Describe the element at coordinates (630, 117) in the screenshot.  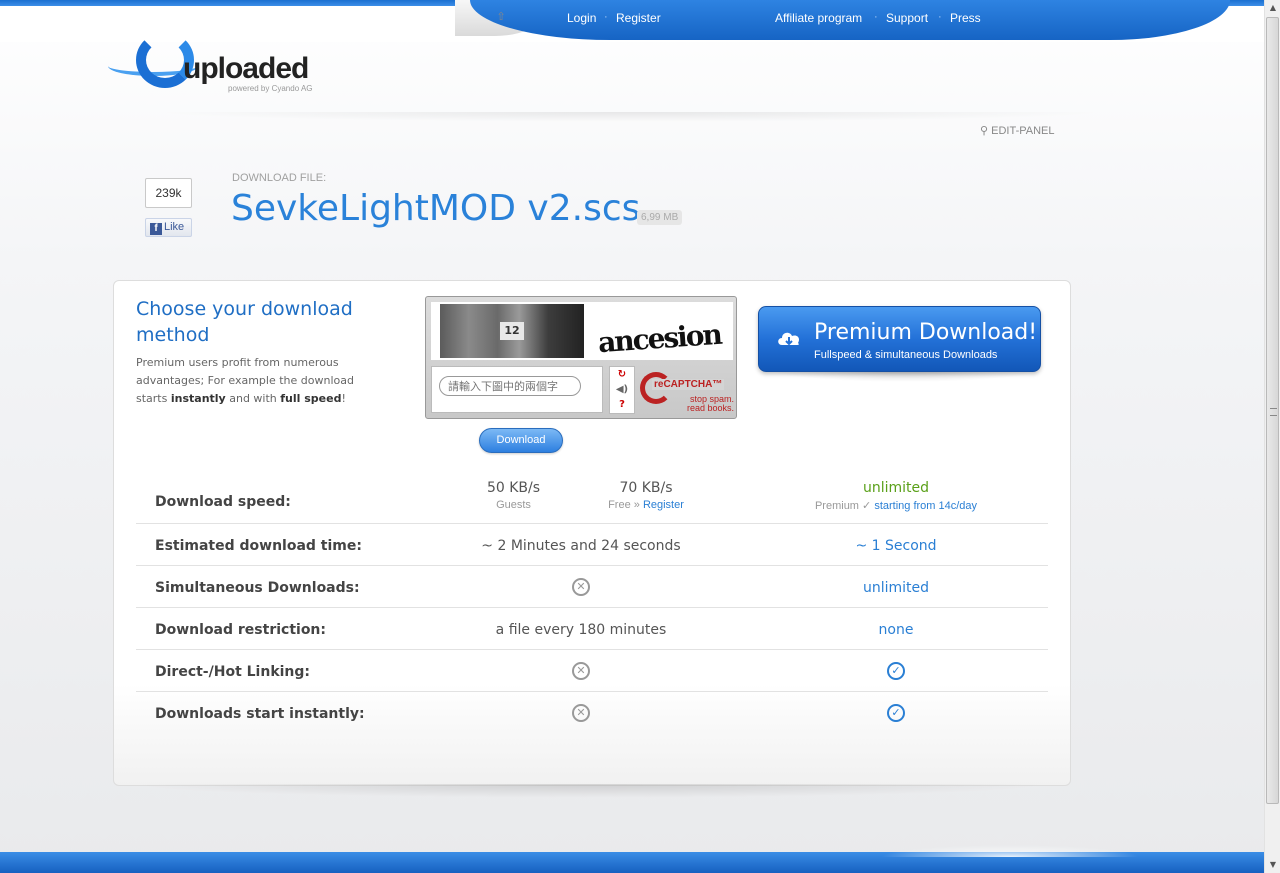
I see `header-divider` at that location.